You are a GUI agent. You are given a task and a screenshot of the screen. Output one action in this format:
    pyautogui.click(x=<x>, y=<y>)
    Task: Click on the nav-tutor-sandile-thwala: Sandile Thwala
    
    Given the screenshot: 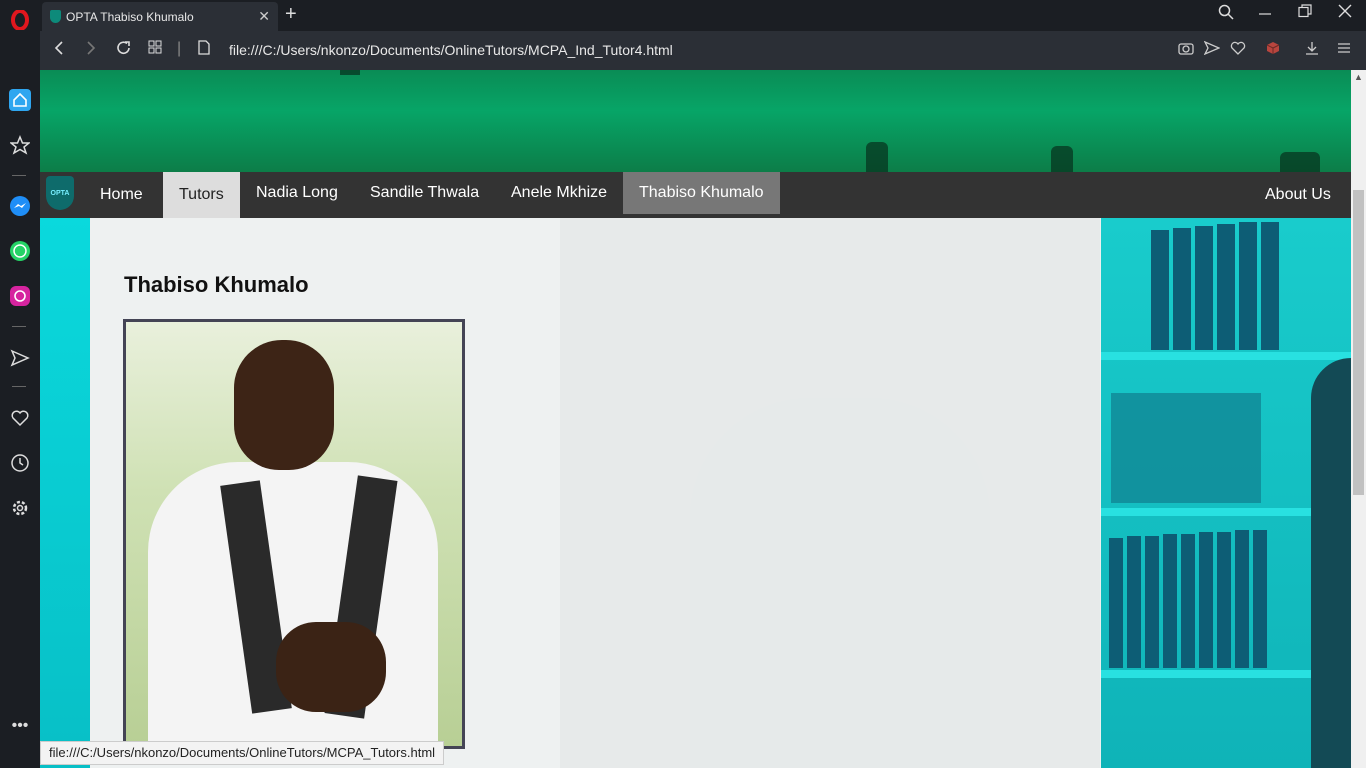 What is the action you would take?
    pyautogui.click(x=424, y=193)
    